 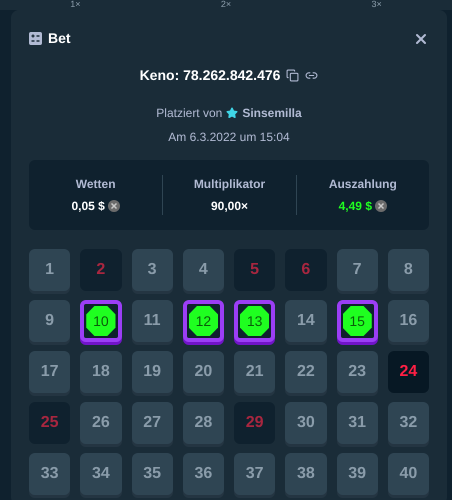 What do you see at coordinates (357, 372) in the screenshot?
I see `number-tile: 23` at bounding box center [357, 372].